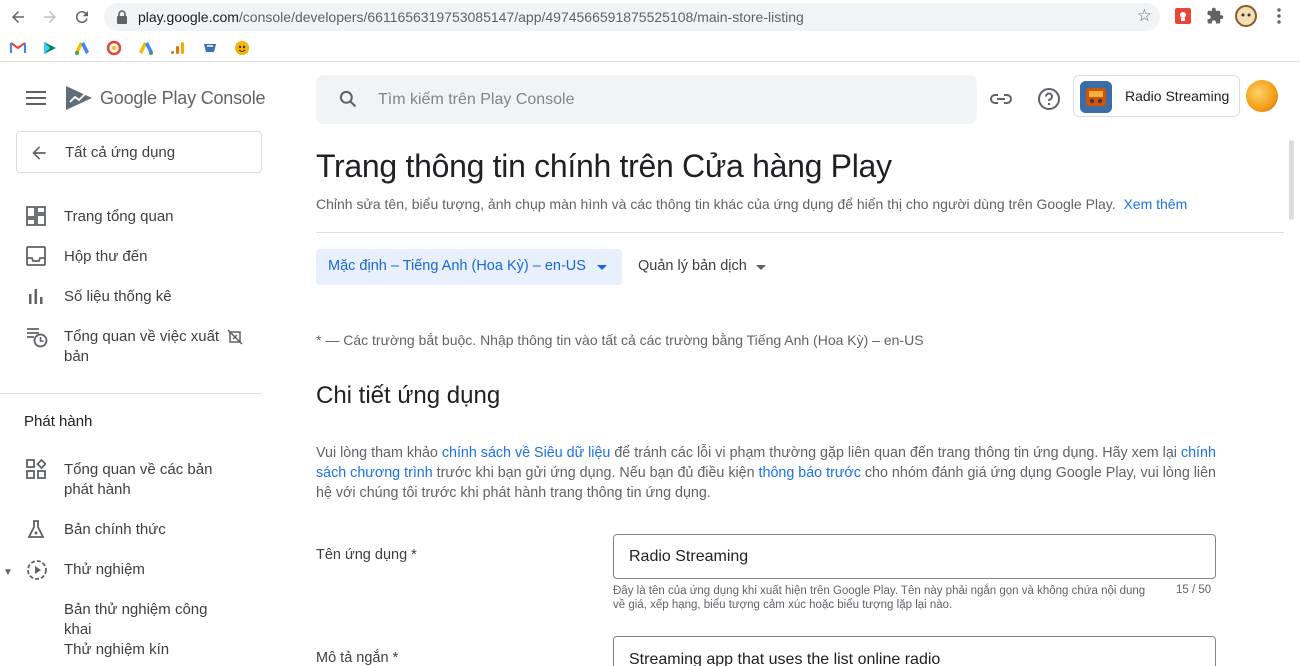  Describe the element at coordinates (235, 337) in the screenshot. I see `managed-publishing-off-icon` at that location.